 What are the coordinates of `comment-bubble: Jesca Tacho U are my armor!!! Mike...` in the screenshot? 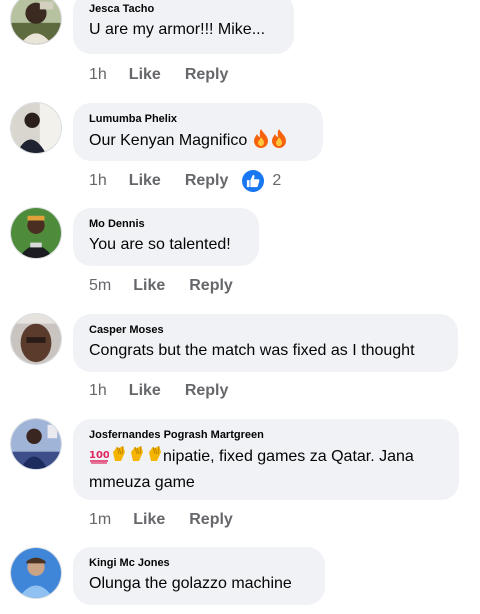 It's located at (183, 27).